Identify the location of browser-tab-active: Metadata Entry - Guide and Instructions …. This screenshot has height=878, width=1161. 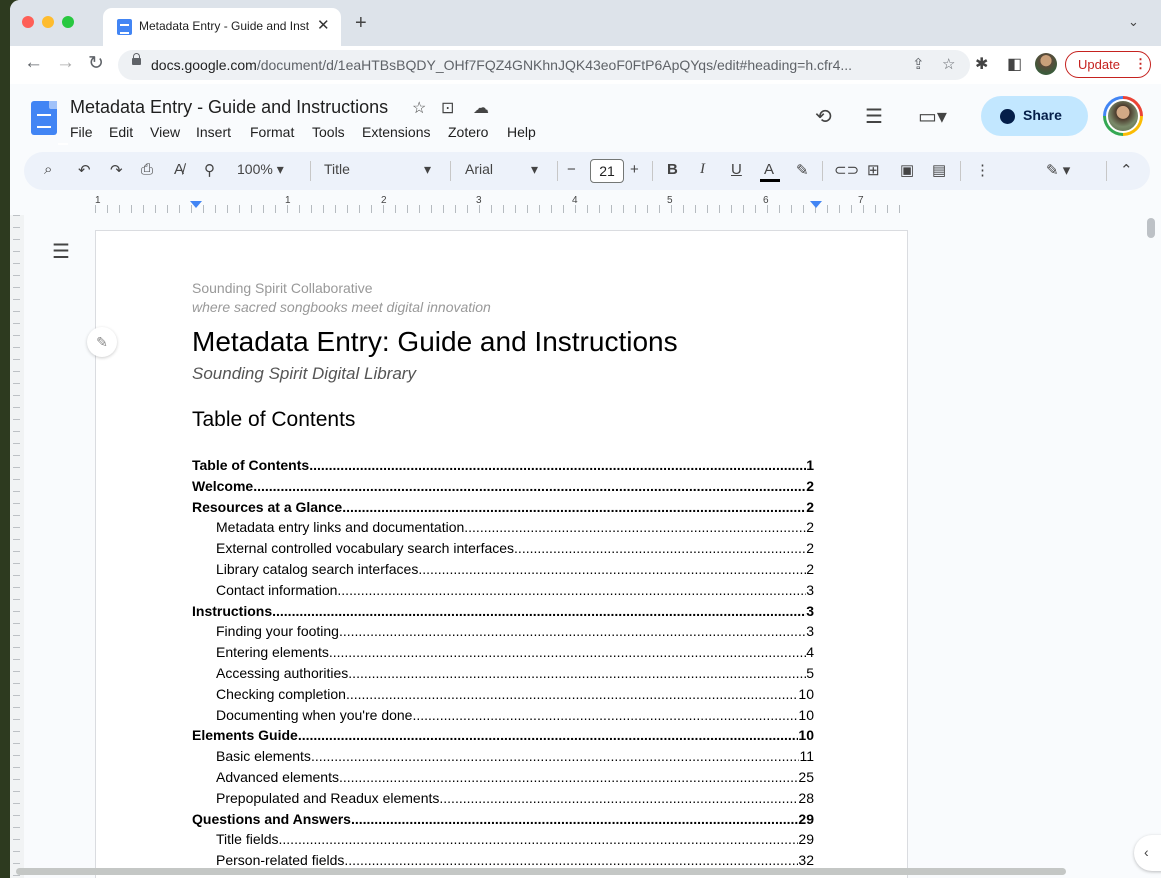
(222, 27).